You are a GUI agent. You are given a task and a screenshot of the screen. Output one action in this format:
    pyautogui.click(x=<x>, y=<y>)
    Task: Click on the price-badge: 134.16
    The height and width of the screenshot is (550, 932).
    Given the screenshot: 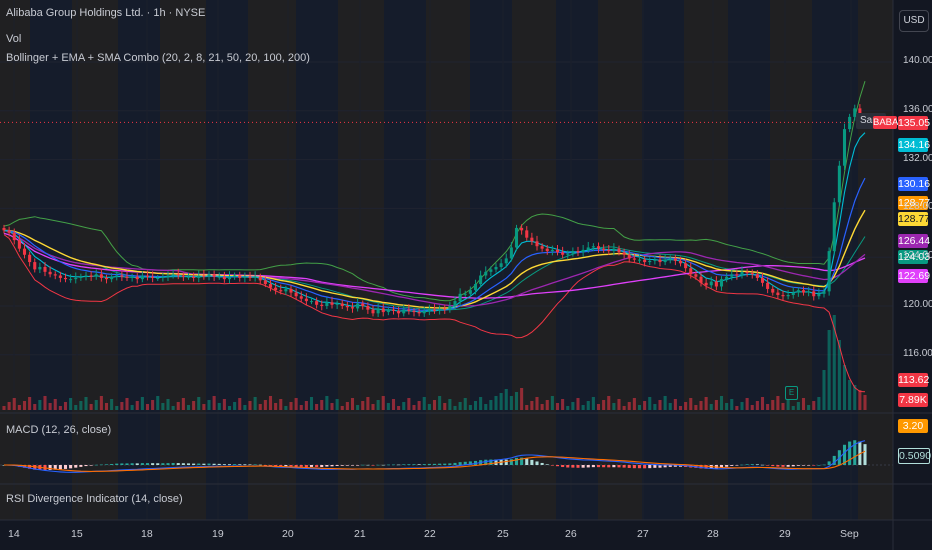 What is the action you would take?
    pyautogui.click(x=914, y=145)
    